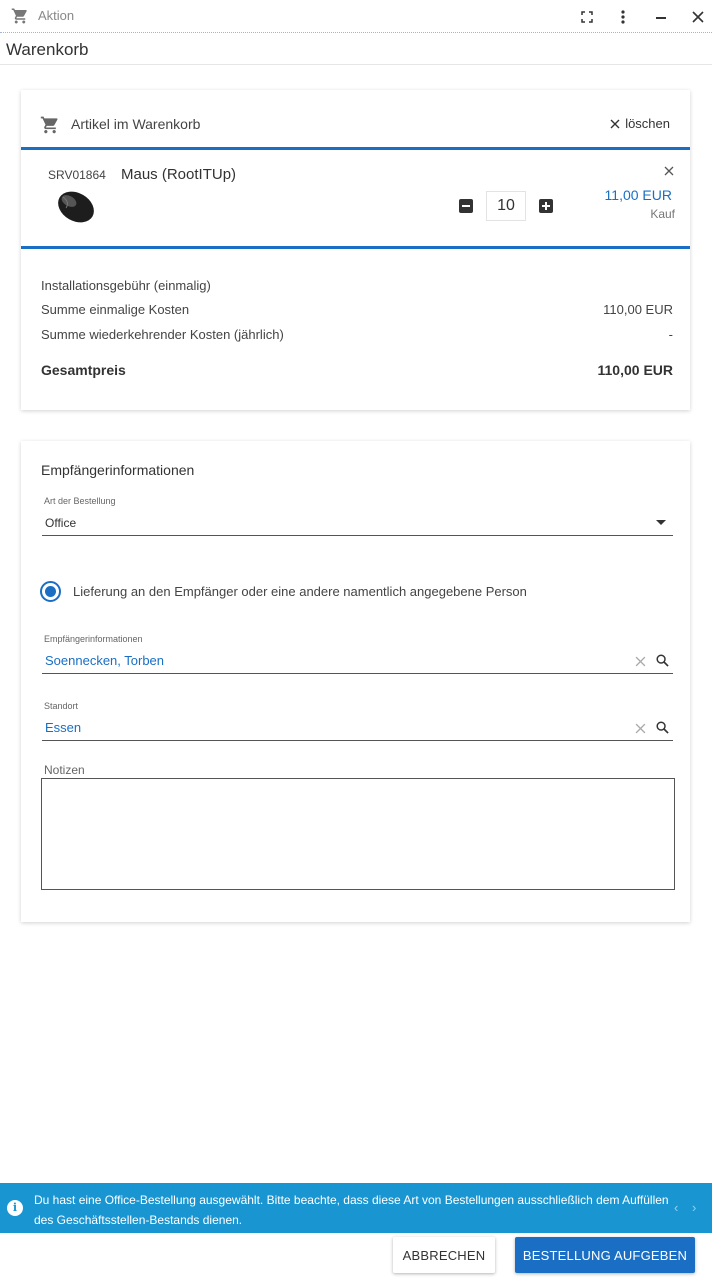  I want to click on increase-quantity-button, so click(546, 206).